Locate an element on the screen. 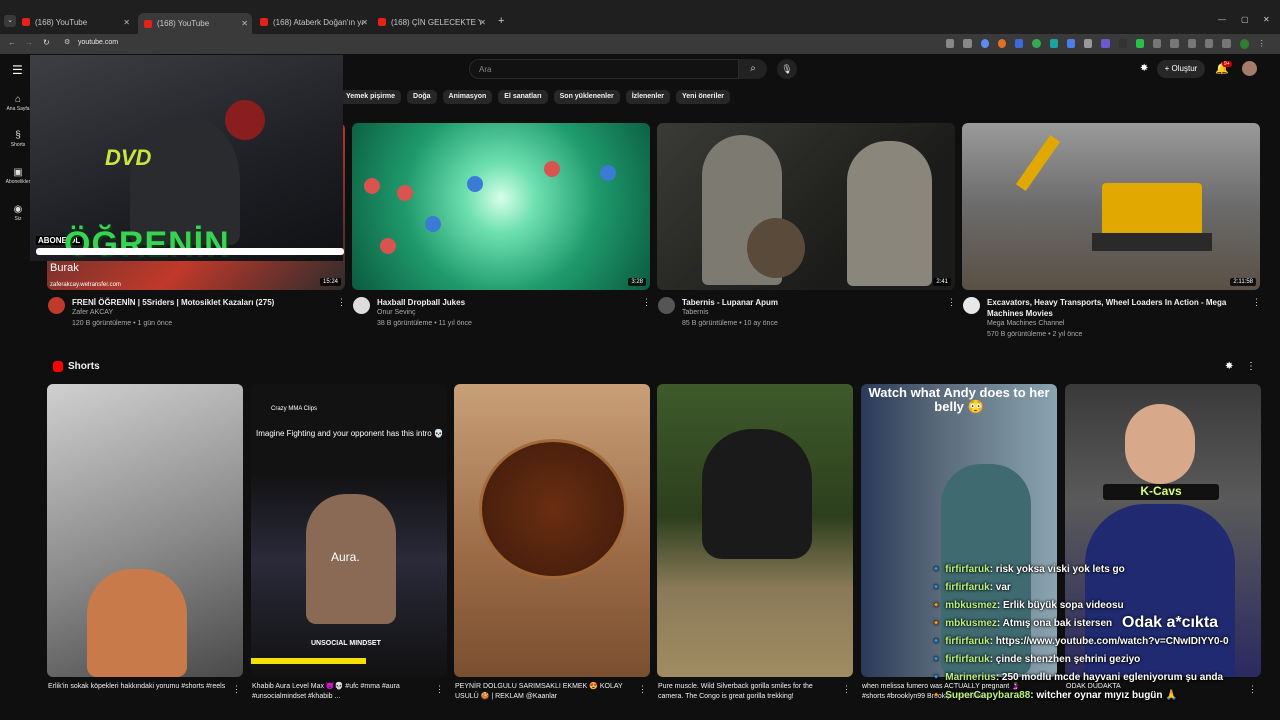 The height and width of the screenshot is (720, 1280). chip: El sanatları is located at coordinates (523, 97).